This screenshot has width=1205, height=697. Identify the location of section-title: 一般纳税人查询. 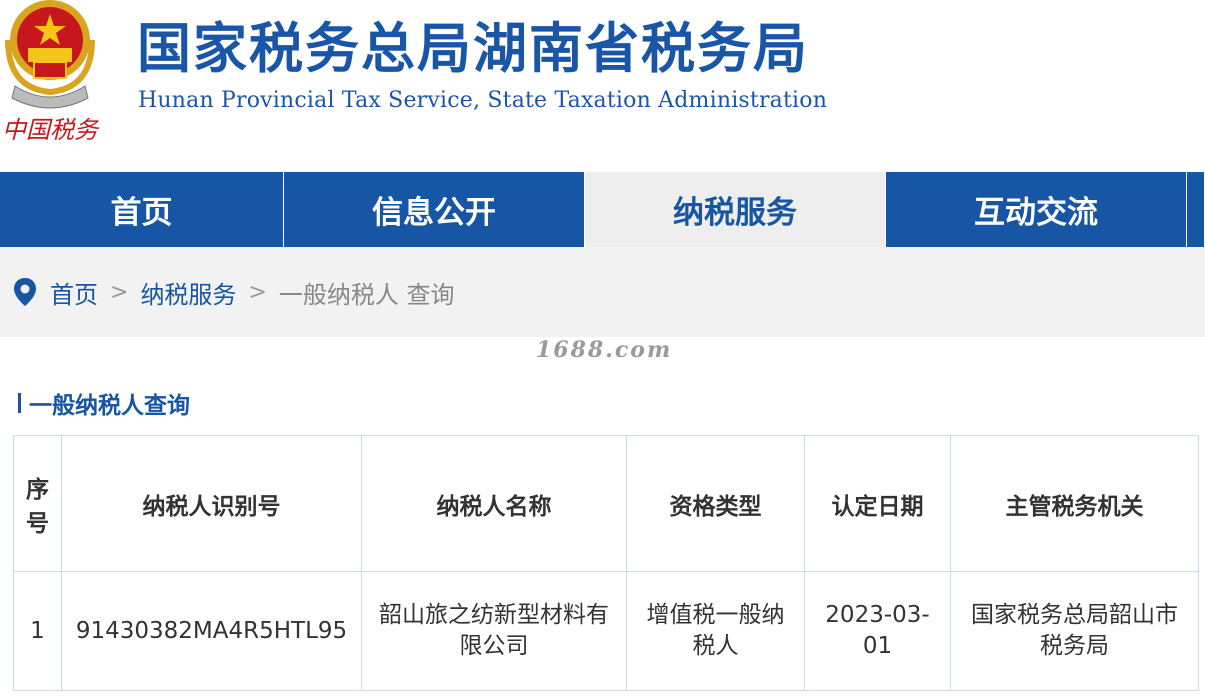
(109, 406).